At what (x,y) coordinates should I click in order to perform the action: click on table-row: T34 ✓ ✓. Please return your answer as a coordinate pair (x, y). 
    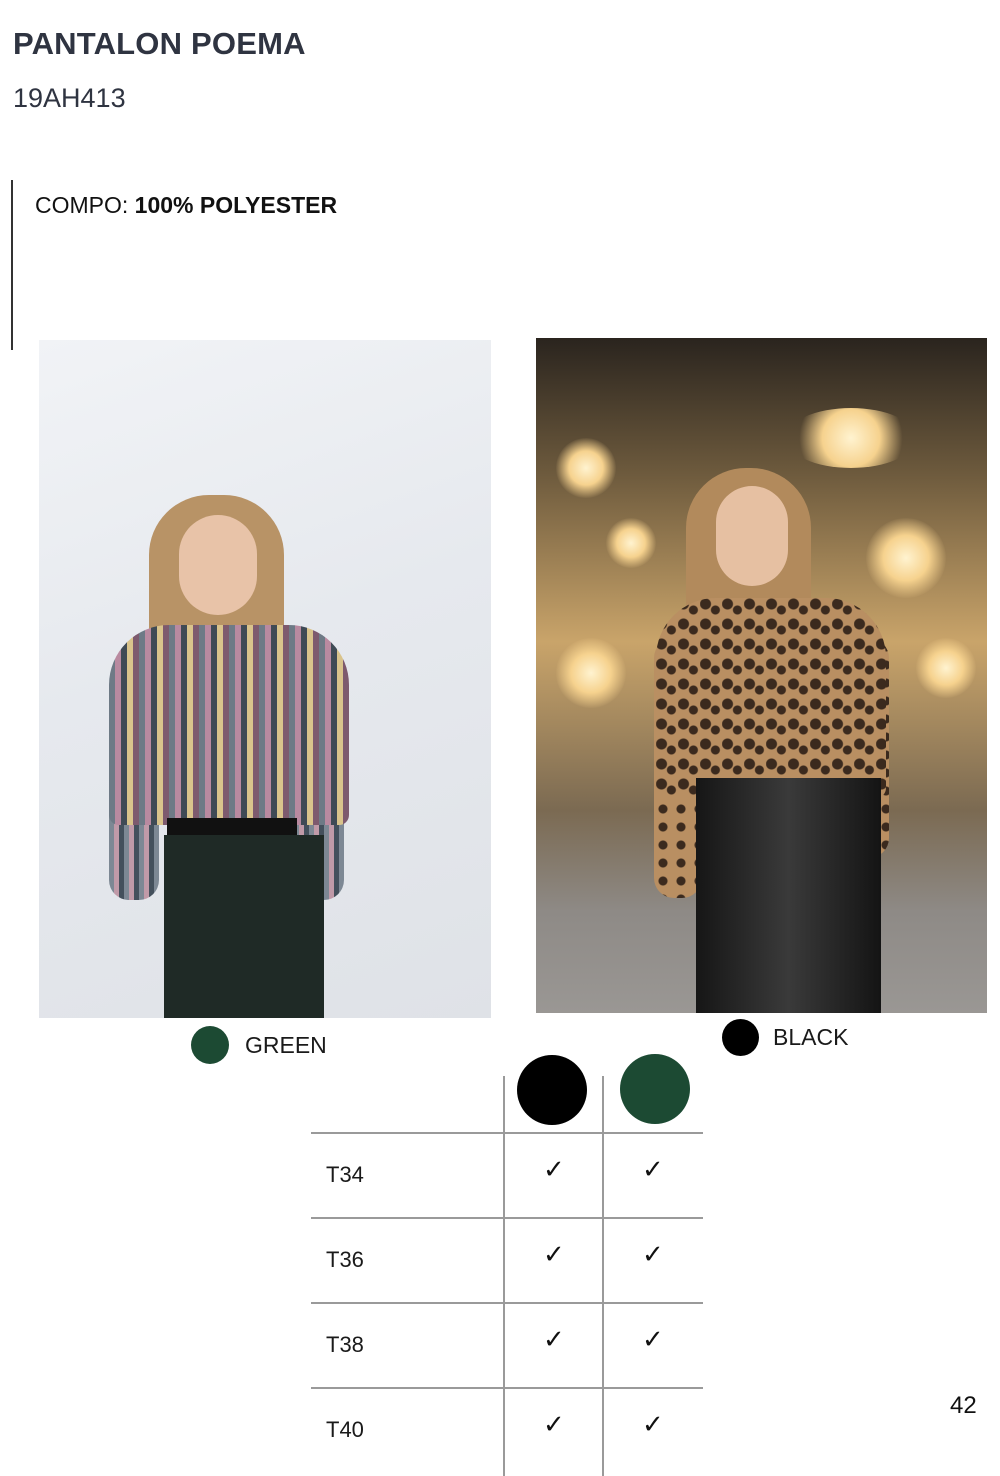
    Looking at the image, I should click on (507, 1174).